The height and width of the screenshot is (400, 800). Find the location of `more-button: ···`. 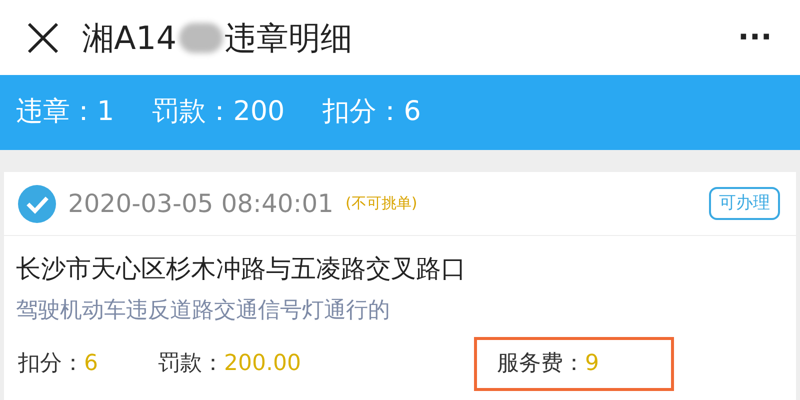

more-button: ··· is located at coordinates (755, 37).